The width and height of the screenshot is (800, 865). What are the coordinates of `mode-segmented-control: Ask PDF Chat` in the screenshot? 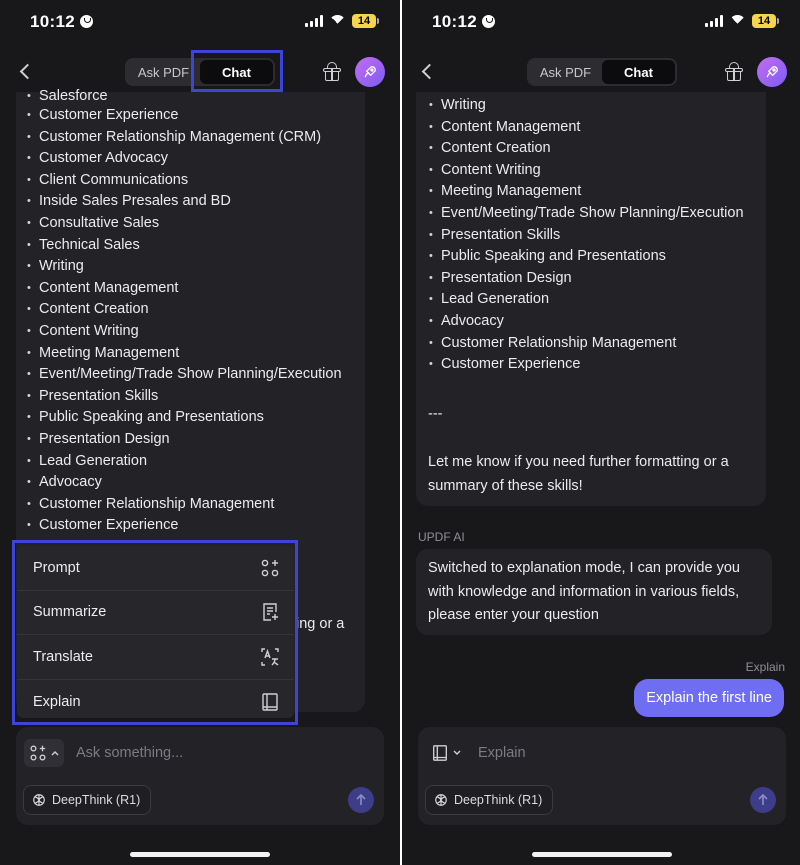 It's located at (602, 72).